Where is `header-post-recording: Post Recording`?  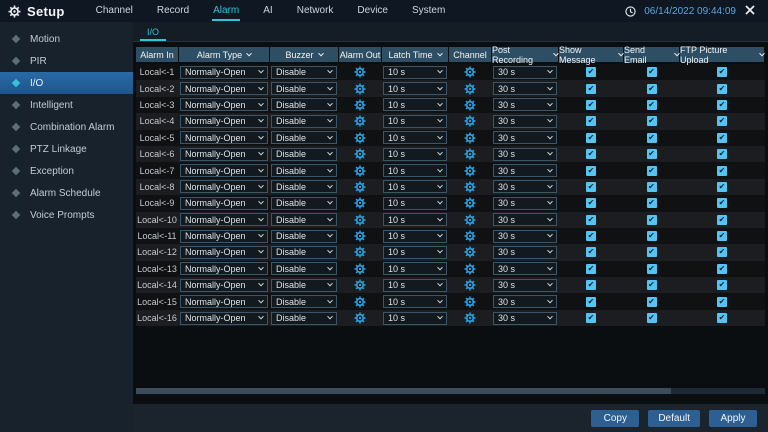
header-post-recording: Post Recording is located at coordinates (525, 55).